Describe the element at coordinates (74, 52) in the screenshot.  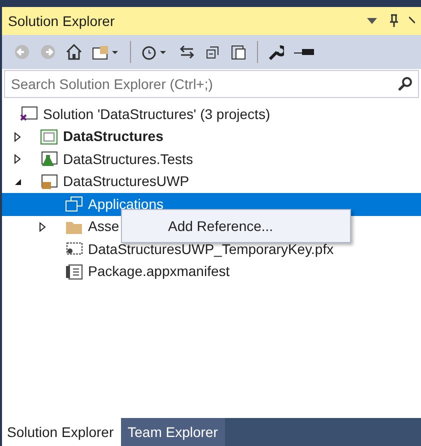
I see `home-icon` at that location.